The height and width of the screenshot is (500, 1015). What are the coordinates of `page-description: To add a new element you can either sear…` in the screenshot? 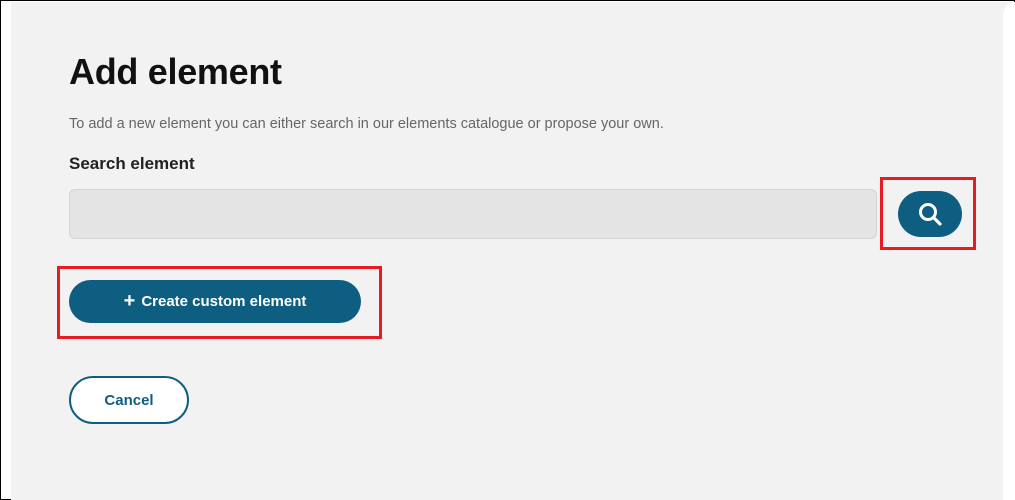 It's located at (366, 124).